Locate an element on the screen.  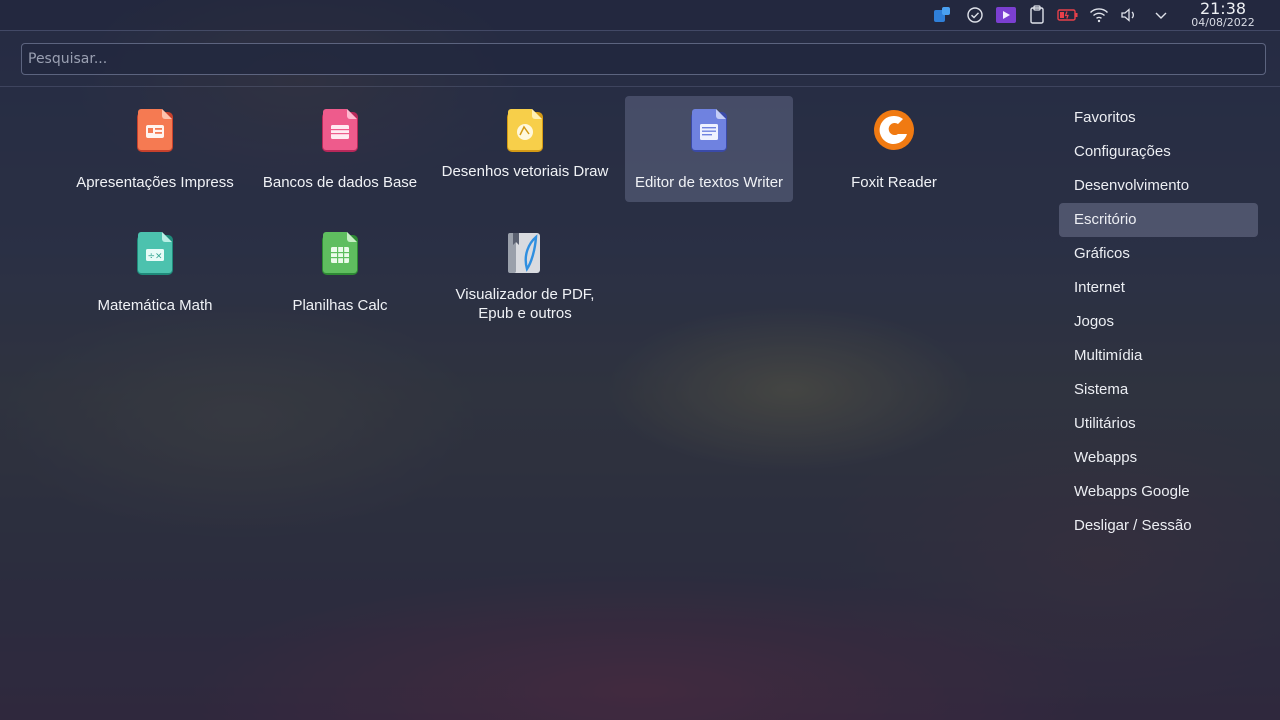
system-tray is located at coordinates (1052, 15).